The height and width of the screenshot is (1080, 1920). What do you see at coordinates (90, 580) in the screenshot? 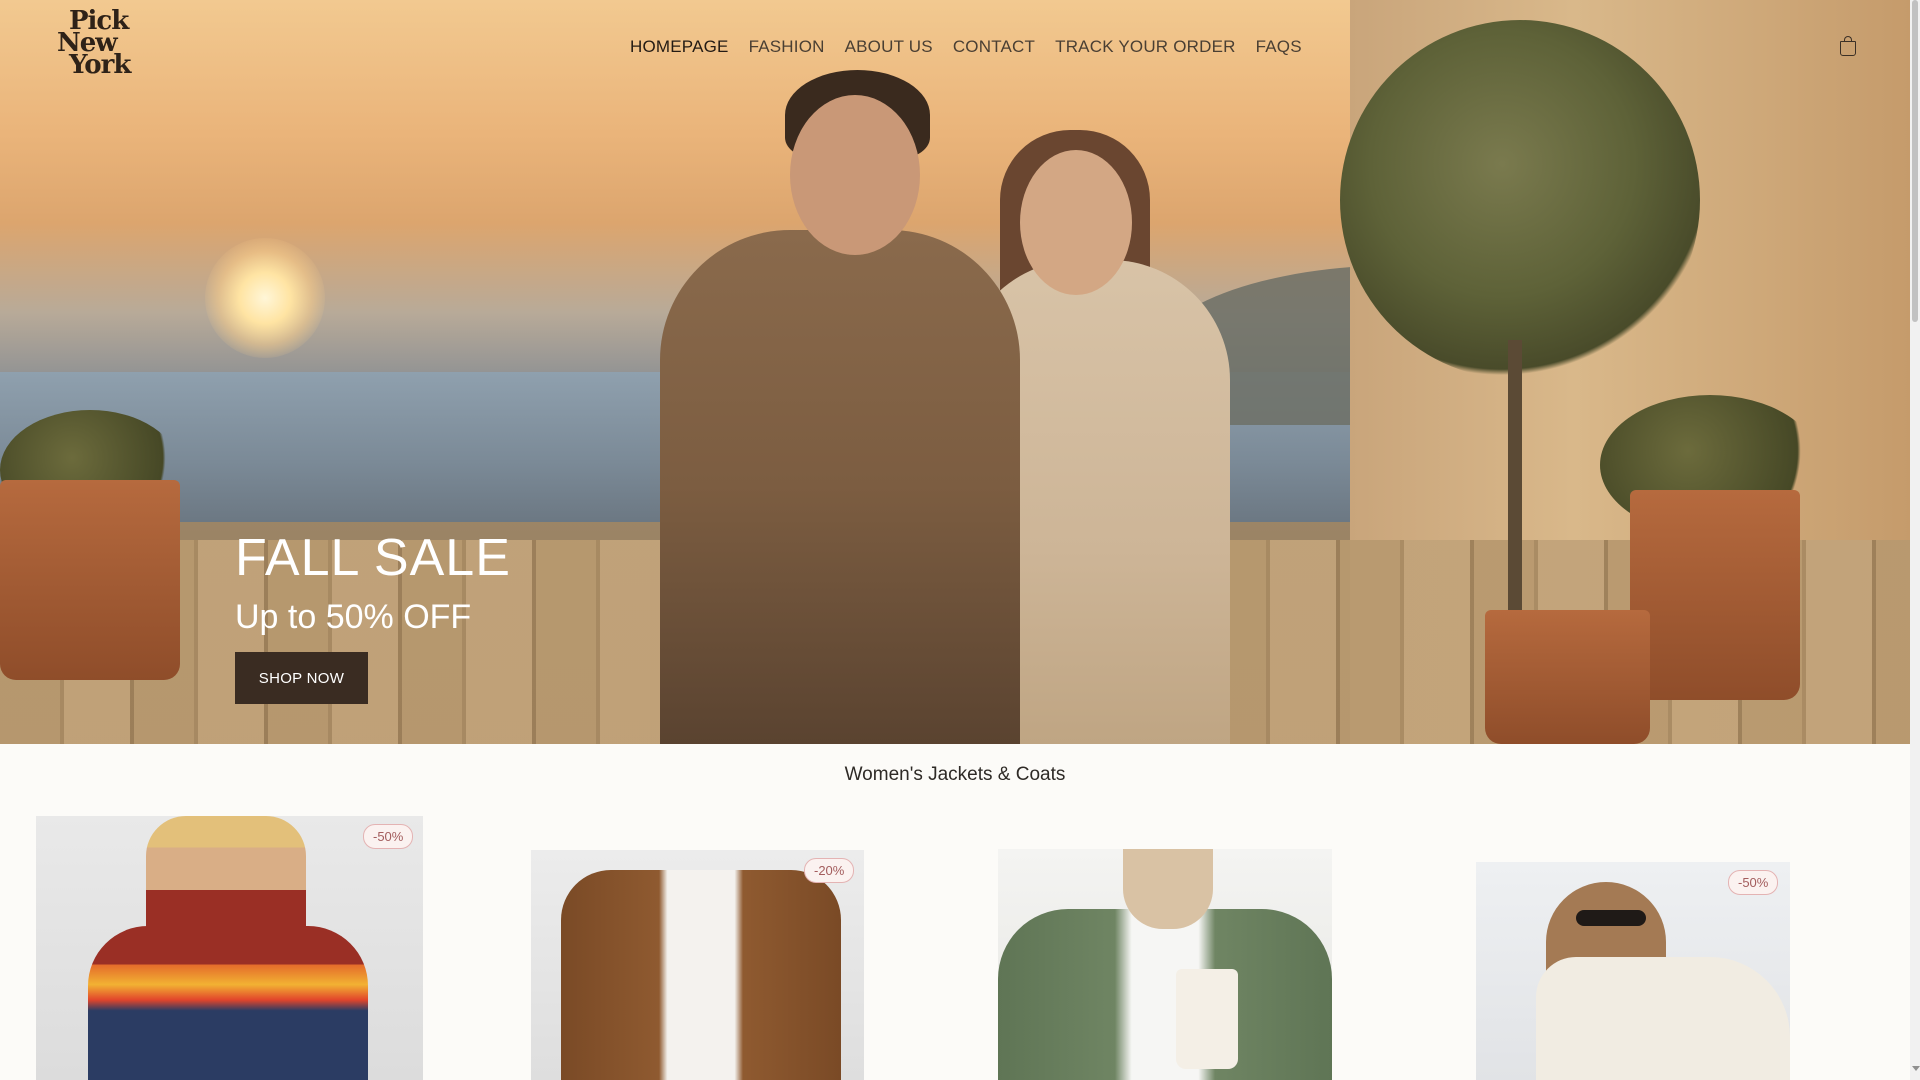
I see `pot-left` at bounding box center [90, 580].